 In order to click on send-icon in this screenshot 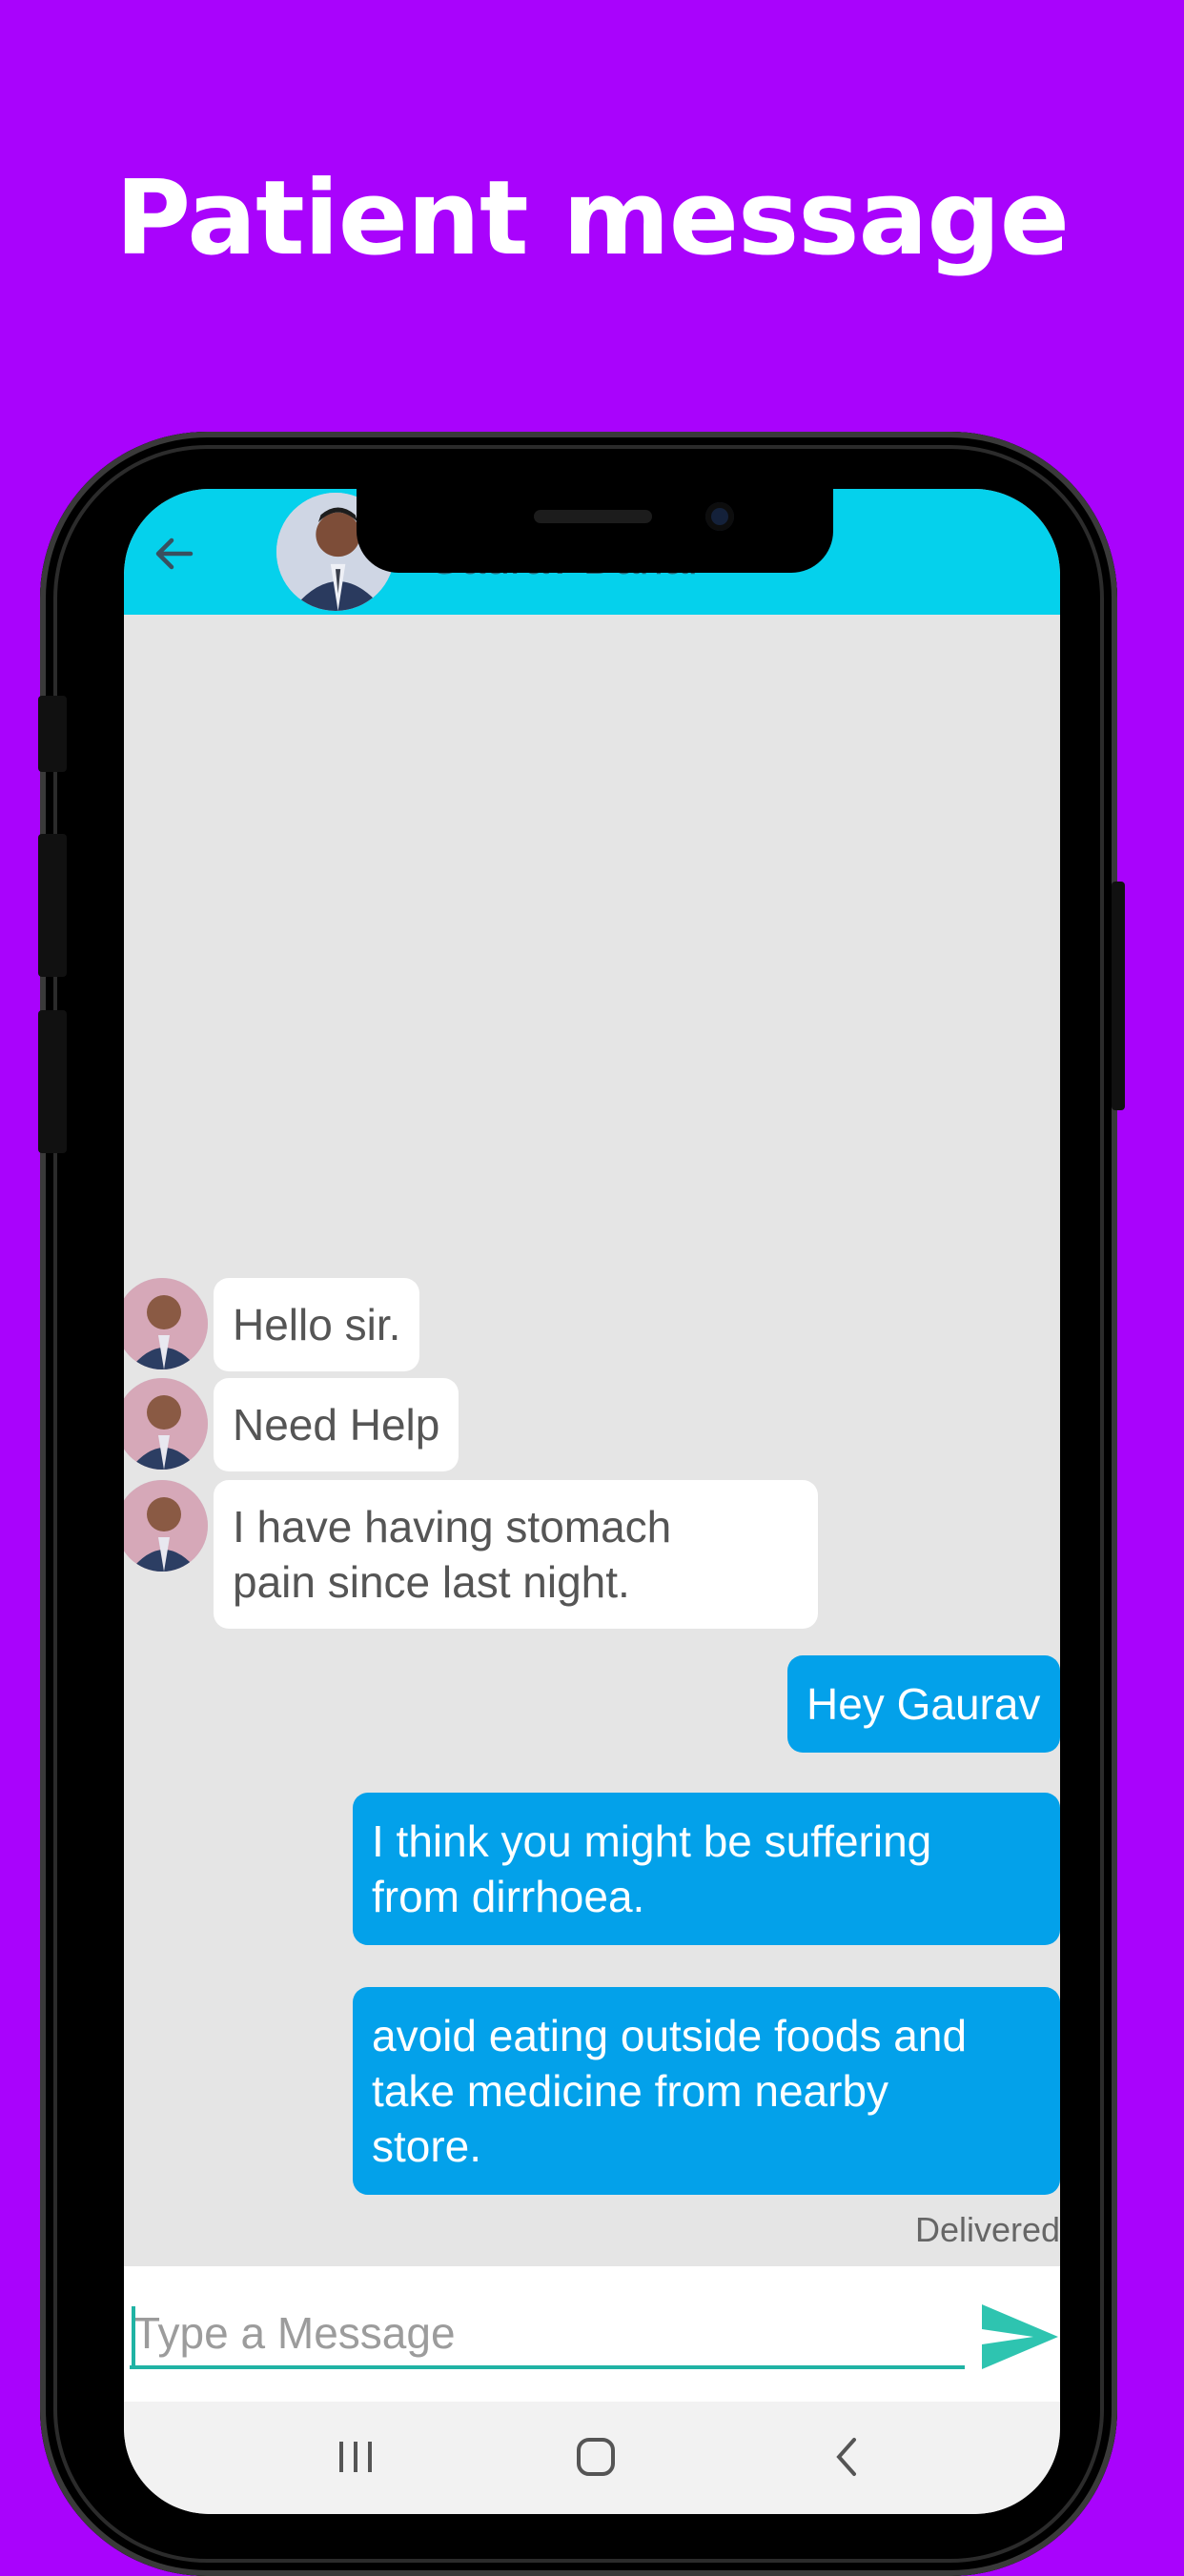, I will do `click(1019, 2337)`.